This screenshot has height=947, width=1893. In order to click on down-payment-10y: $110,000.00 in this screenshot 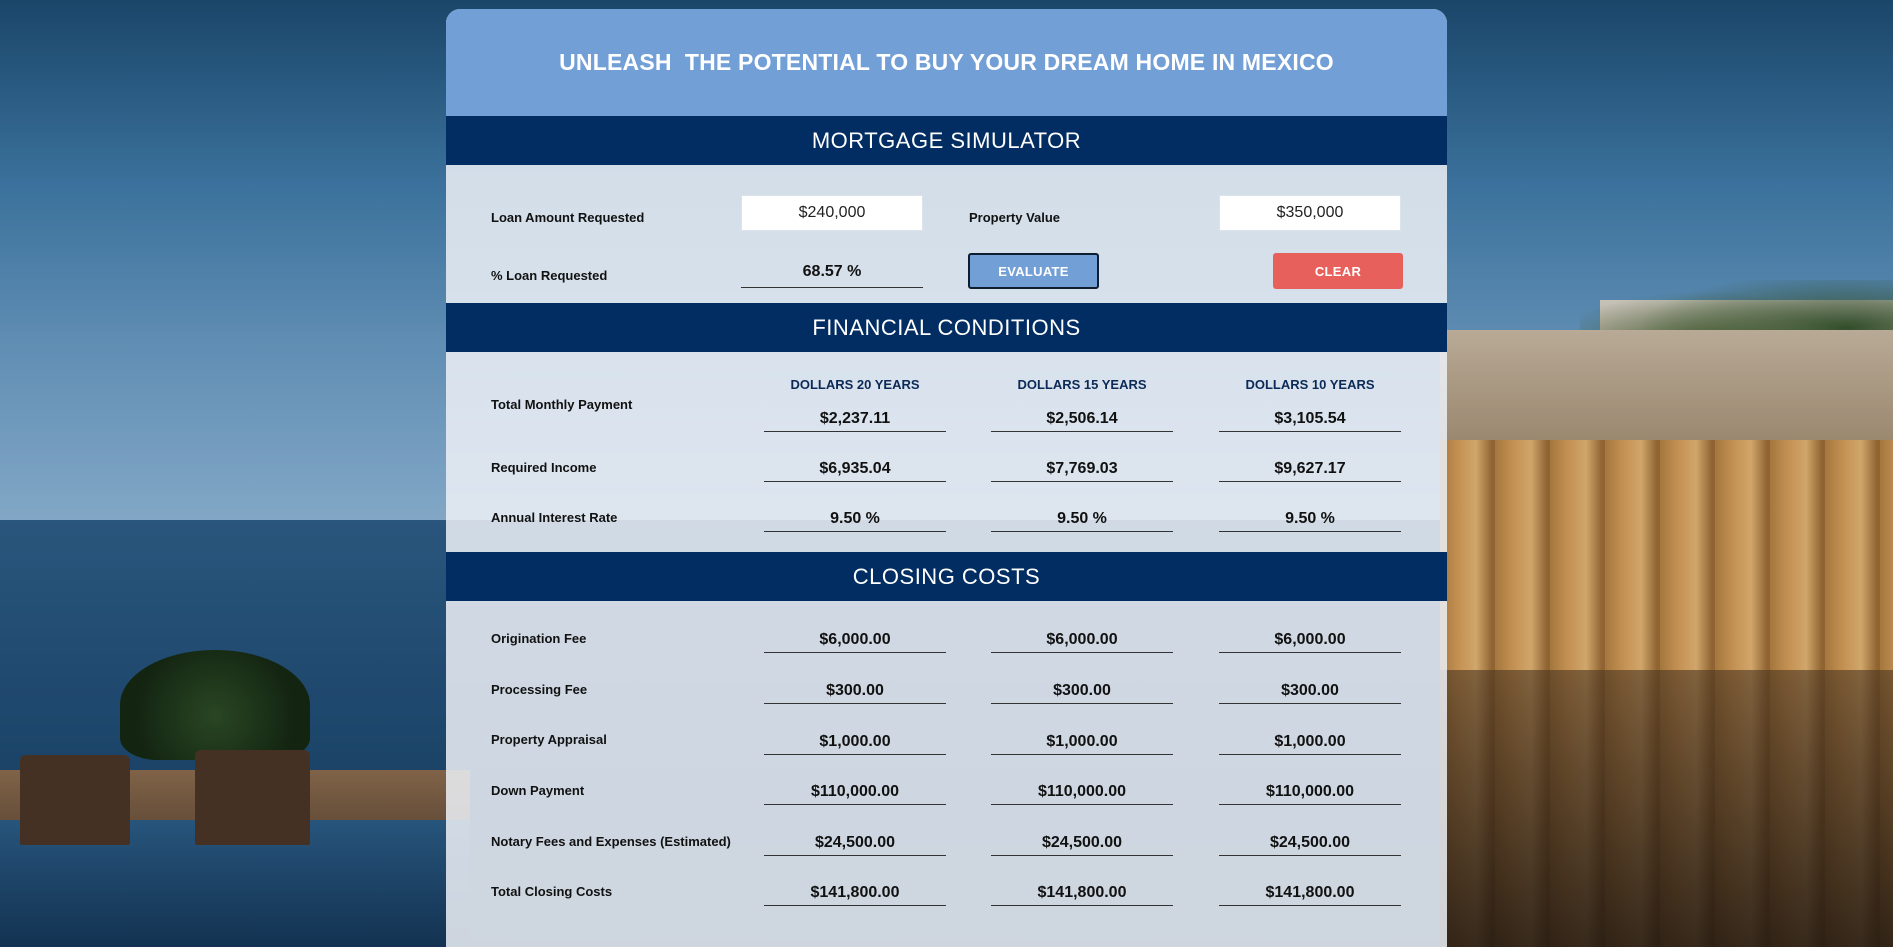, I will do `click(1310, 792)`.